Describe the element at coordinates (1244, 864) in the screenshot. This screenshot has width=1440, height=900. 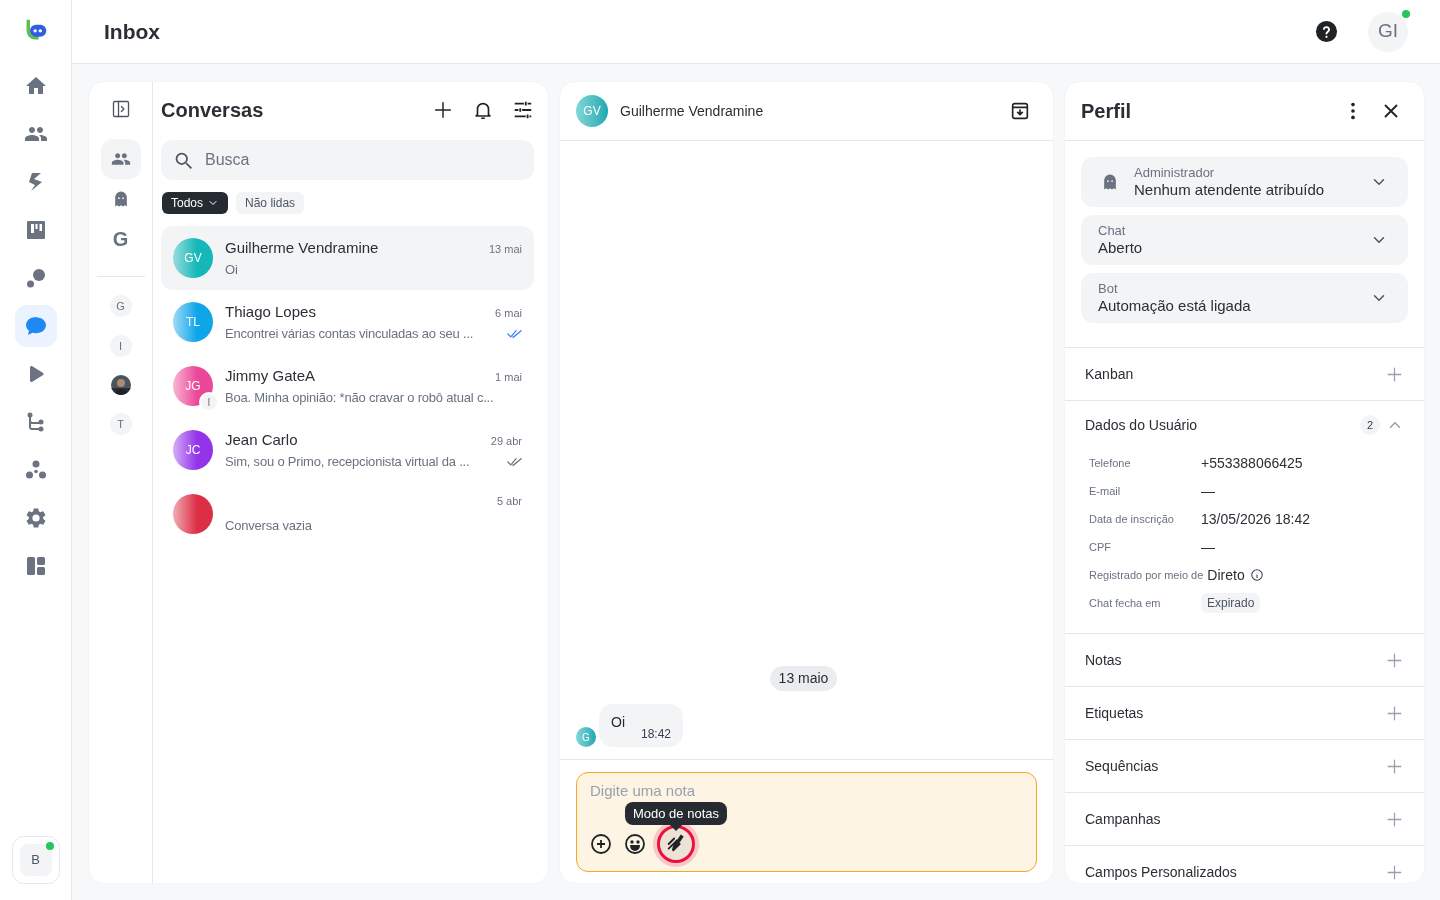
I see `section-header: Campos Personalizados` at that location.